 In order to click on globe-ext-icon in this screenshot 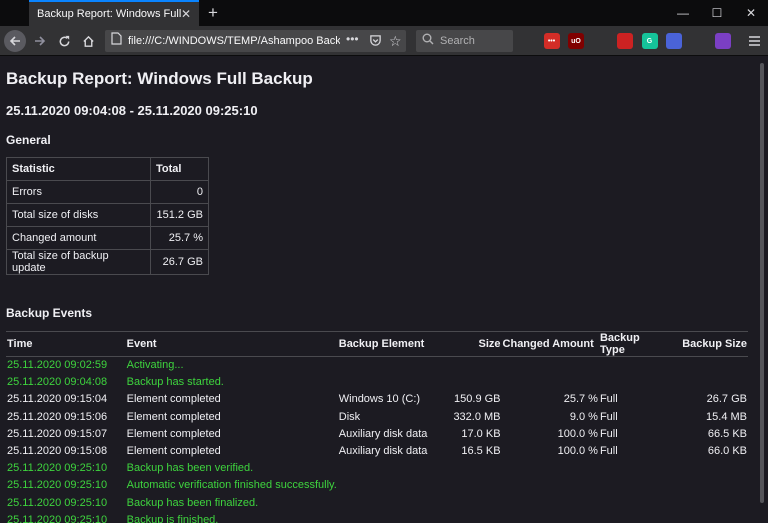, I will do `click(723, 41)`.